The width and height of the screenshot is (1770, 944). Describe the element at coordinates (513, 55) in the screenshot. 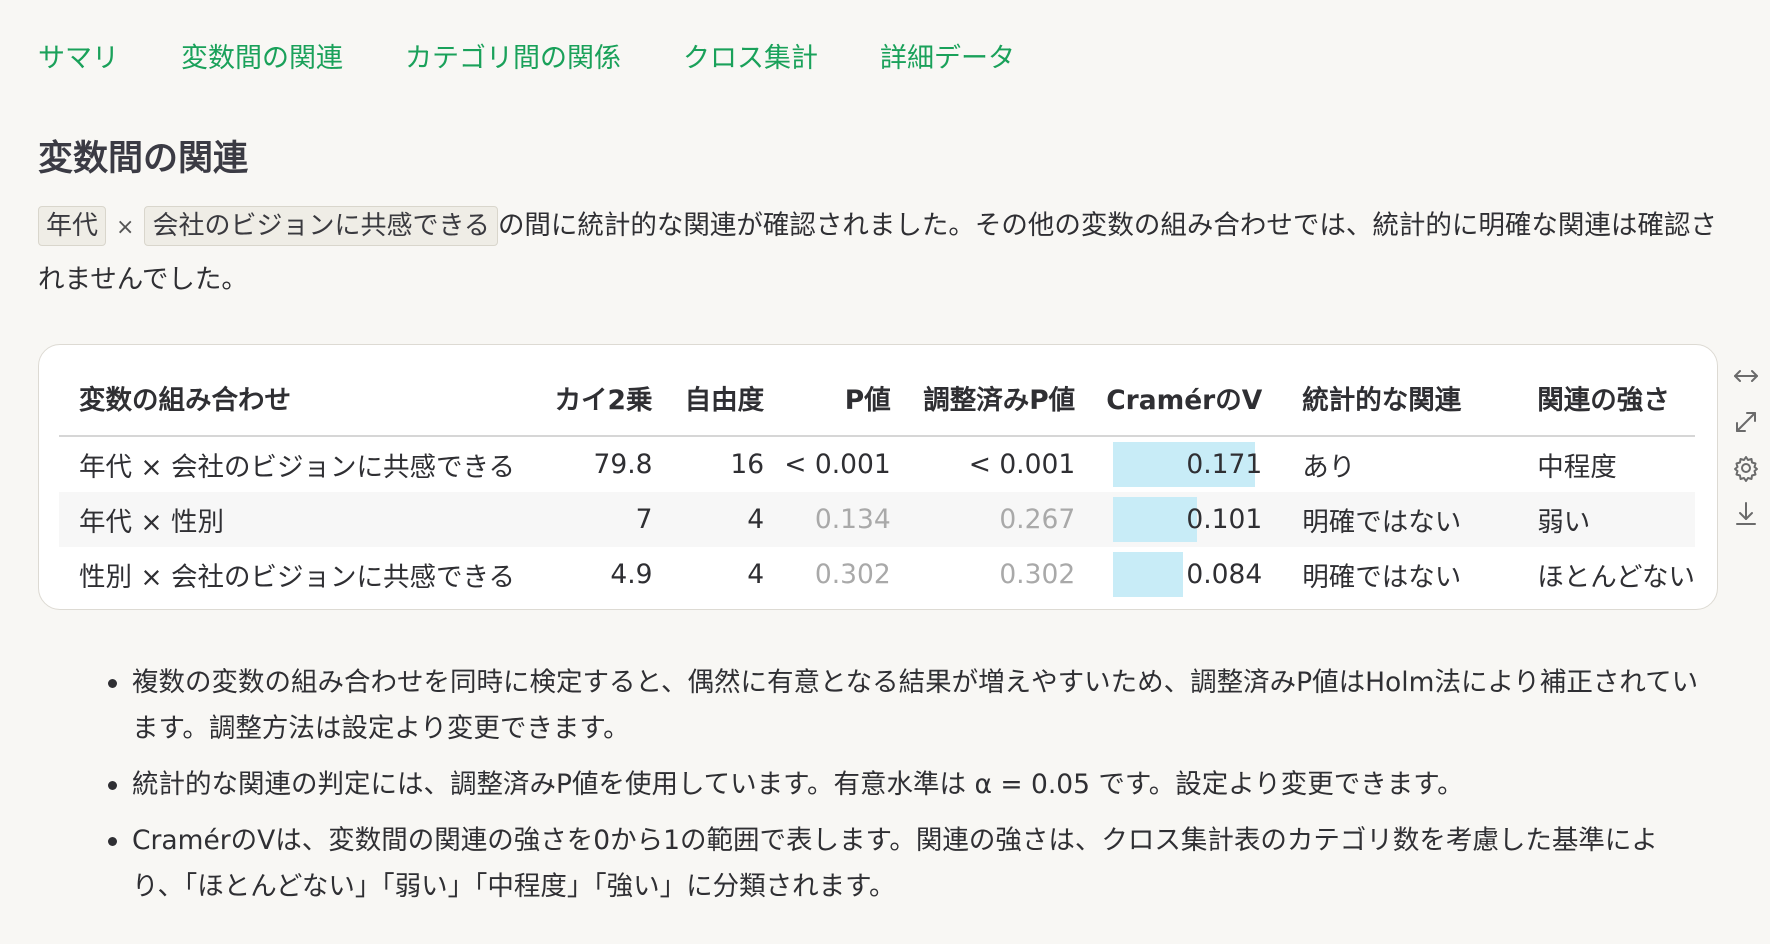

I see `tab-category-relations: カテゴリ間の関係` at that location.